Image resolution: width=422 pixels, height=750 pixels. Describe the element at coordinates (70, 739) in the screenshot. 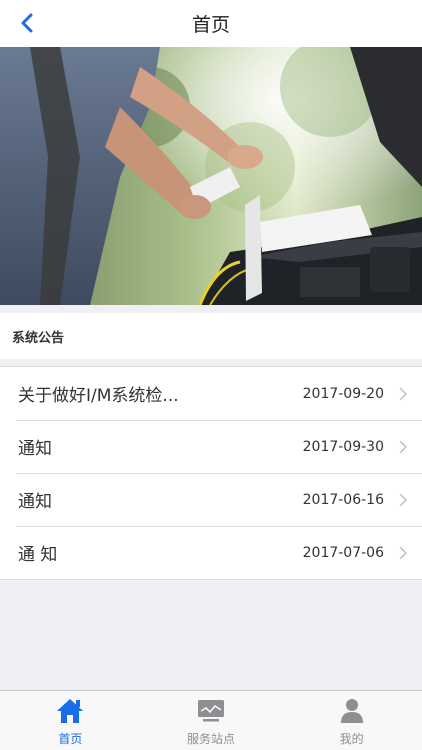

I see `tab-home-label: 首页` at that location.